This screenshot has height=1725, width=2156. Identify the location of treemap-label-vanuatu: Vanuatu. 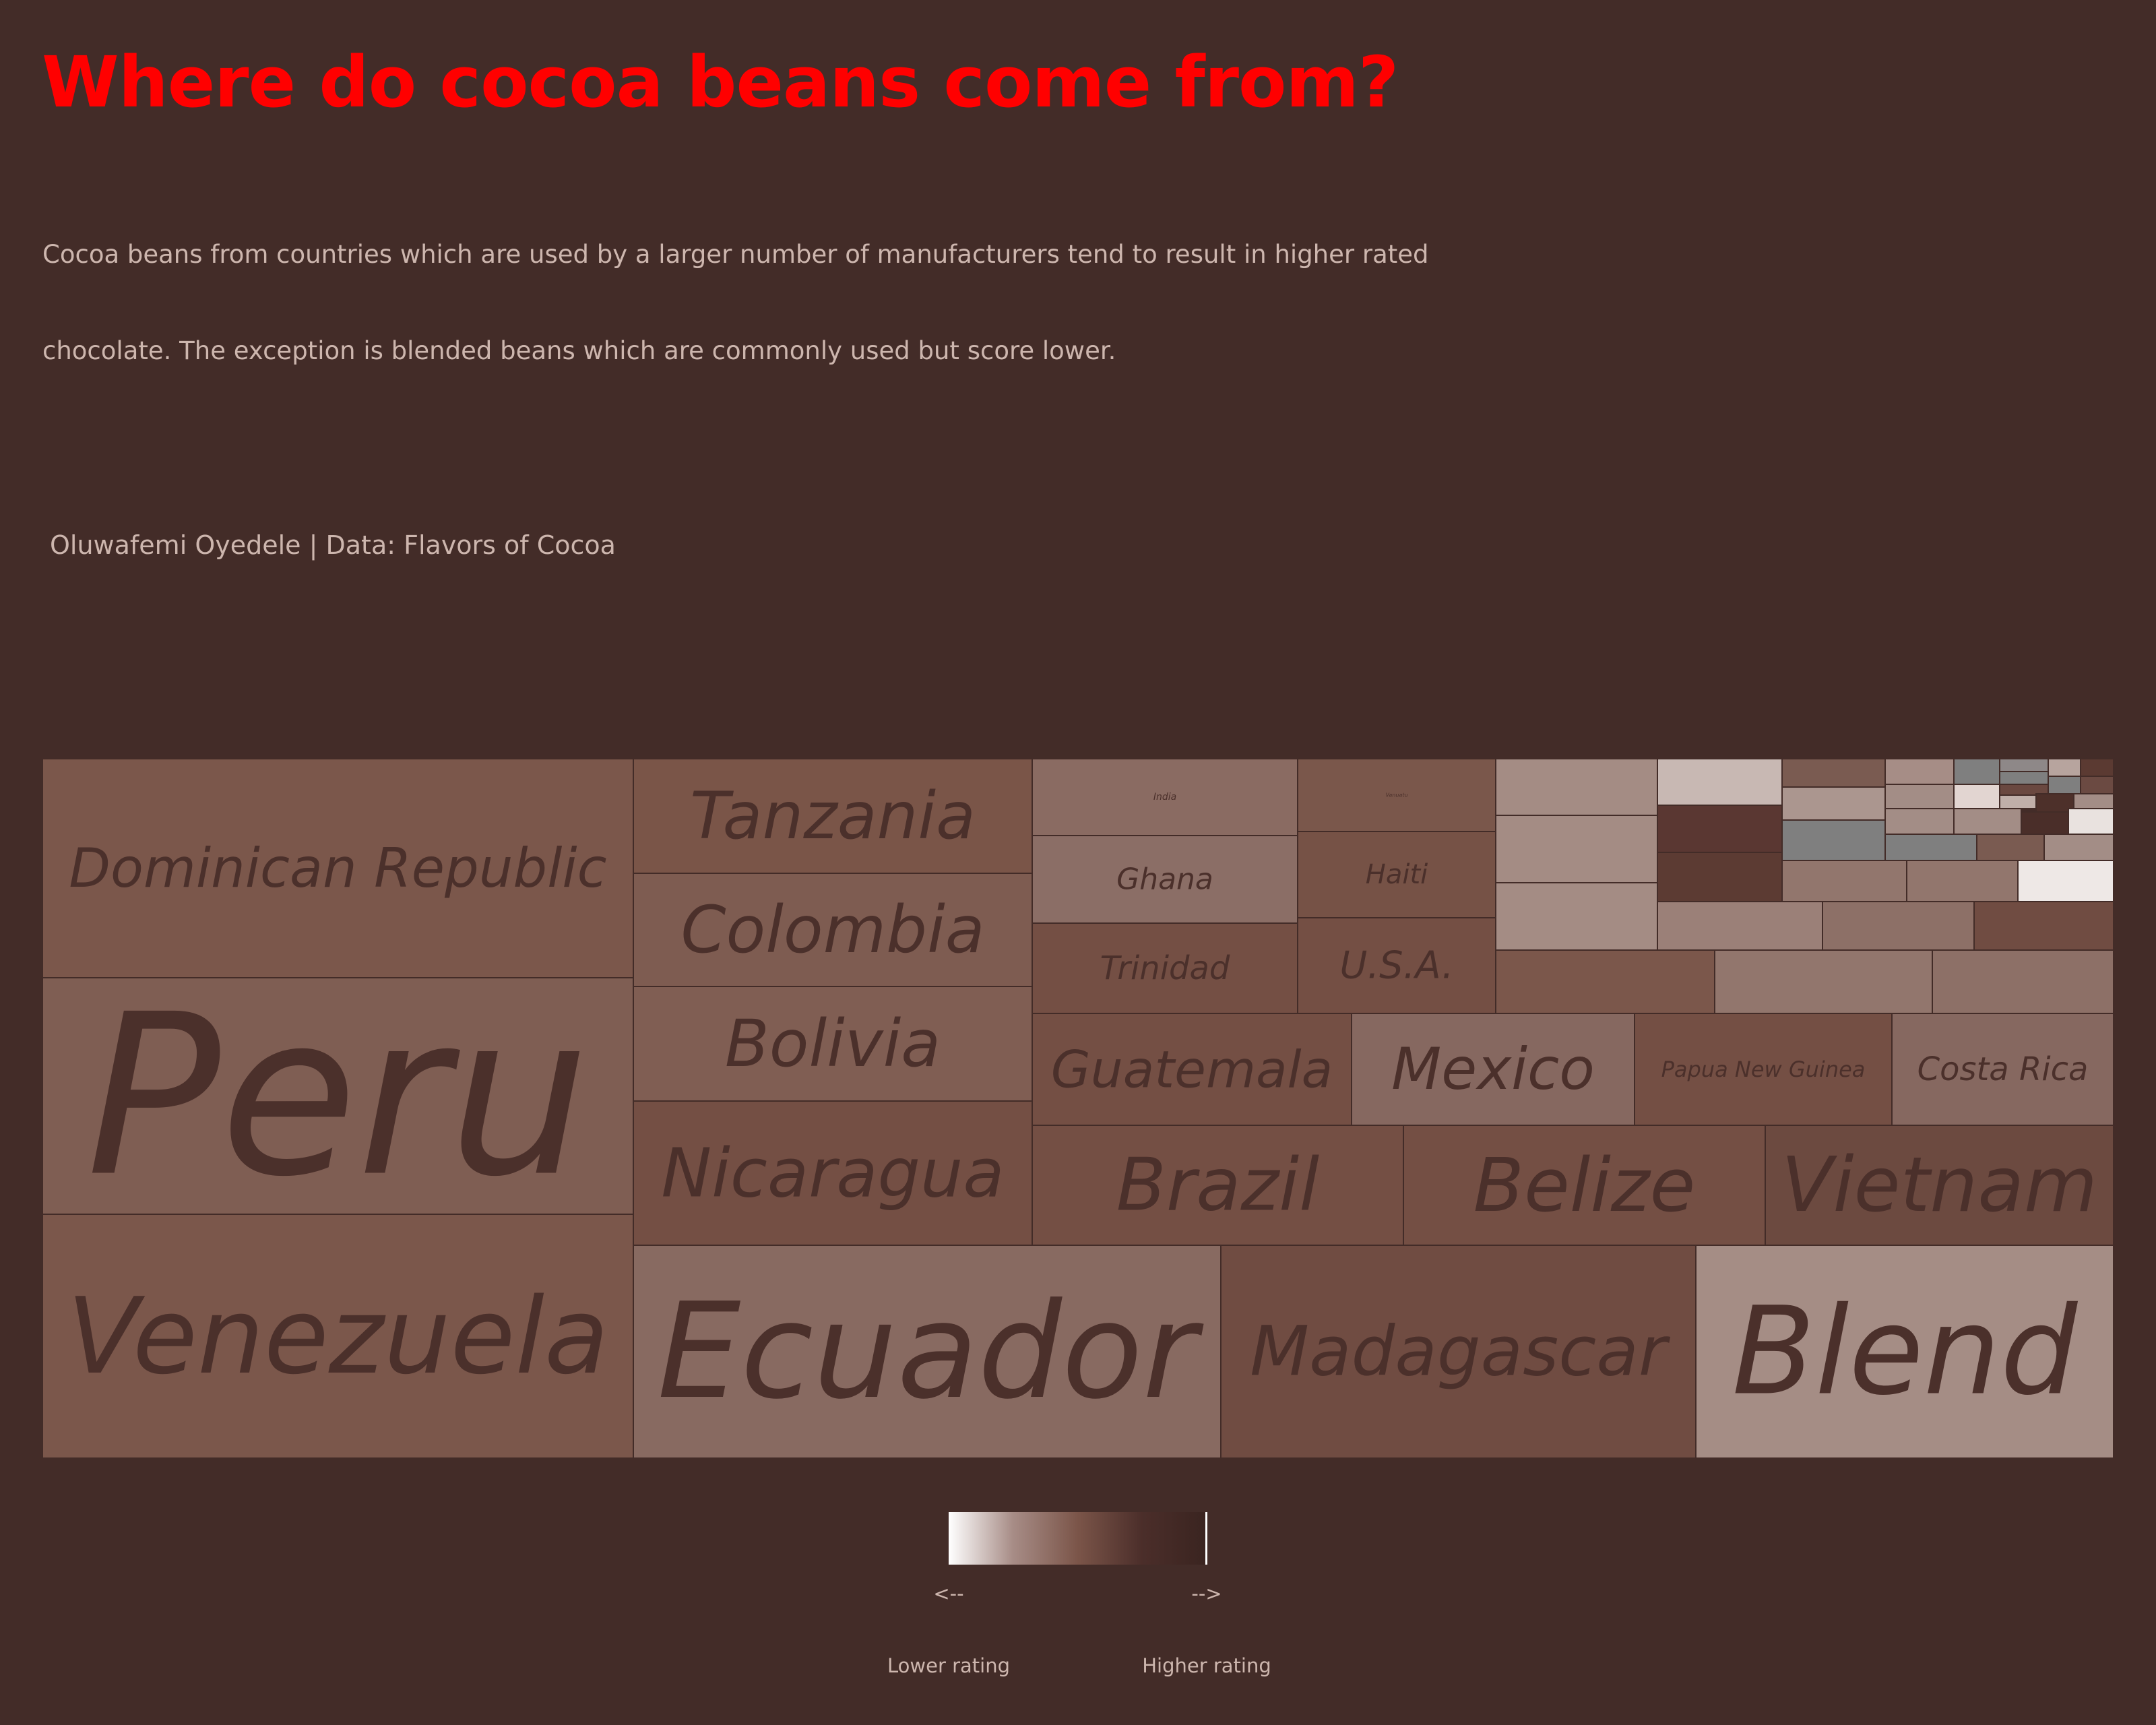
(1396, 795).